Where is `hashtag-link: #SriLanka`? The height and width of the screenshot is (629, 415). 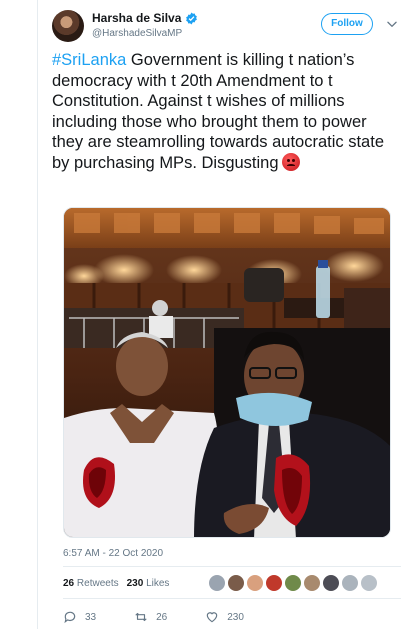
hashtag-link: #SriLanka is located at coordinates (89, 60).